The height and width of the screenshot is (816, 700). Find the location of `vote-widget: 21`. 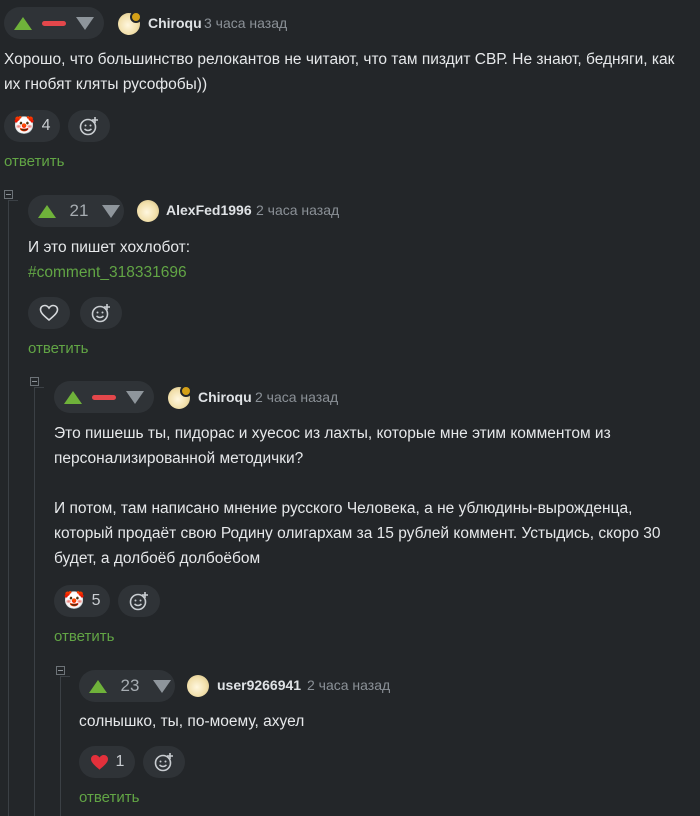

vote-widget: 21 is located at coordinates (76, 211).